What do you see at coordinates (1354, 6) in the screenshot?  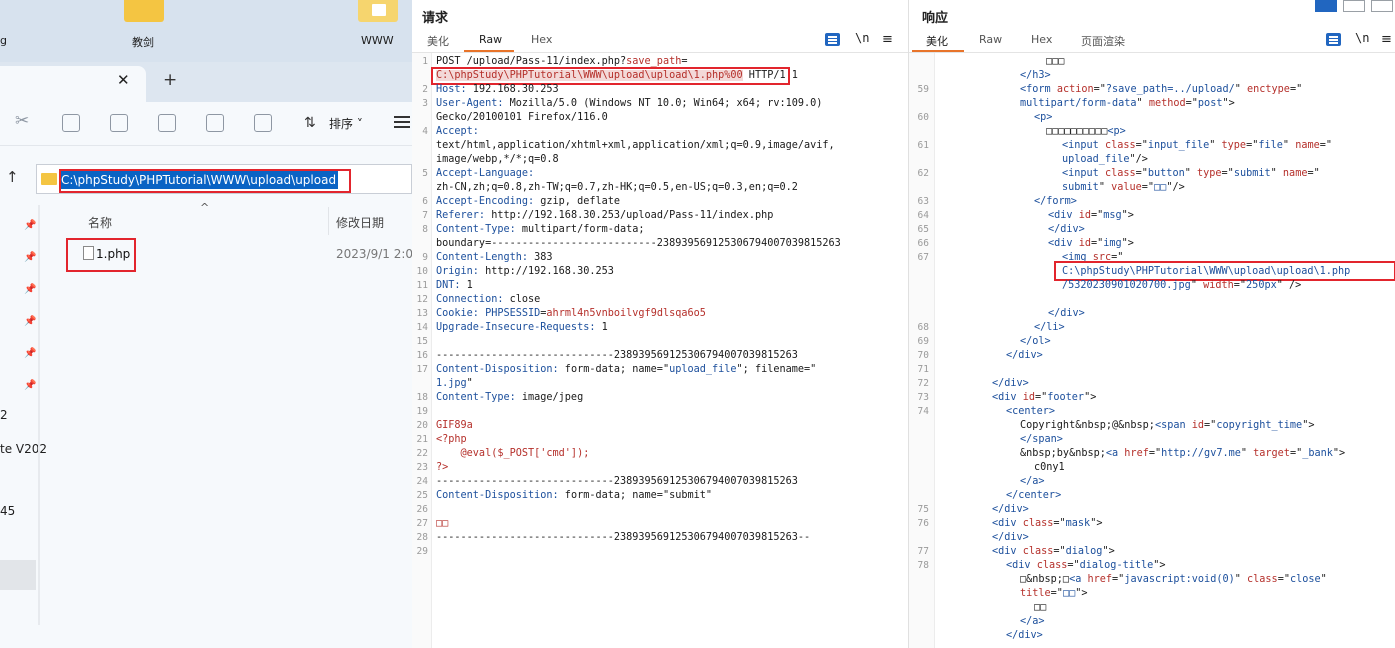 I see `horizontal-view-icon` at bounding box center [1354, 6].